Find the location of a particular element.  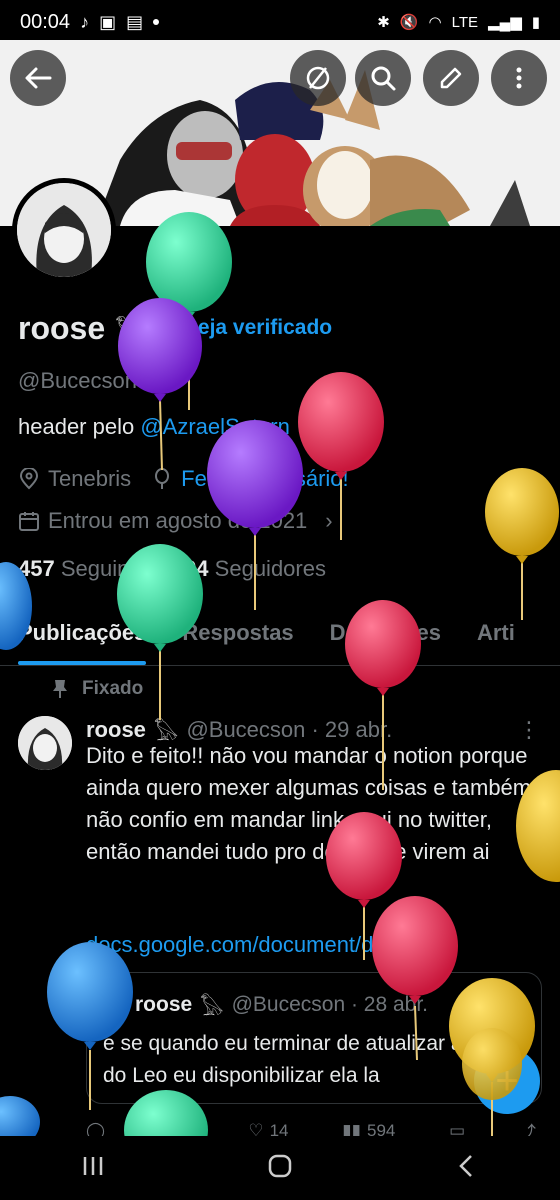

home-button is located at coordinates (280, 1168).